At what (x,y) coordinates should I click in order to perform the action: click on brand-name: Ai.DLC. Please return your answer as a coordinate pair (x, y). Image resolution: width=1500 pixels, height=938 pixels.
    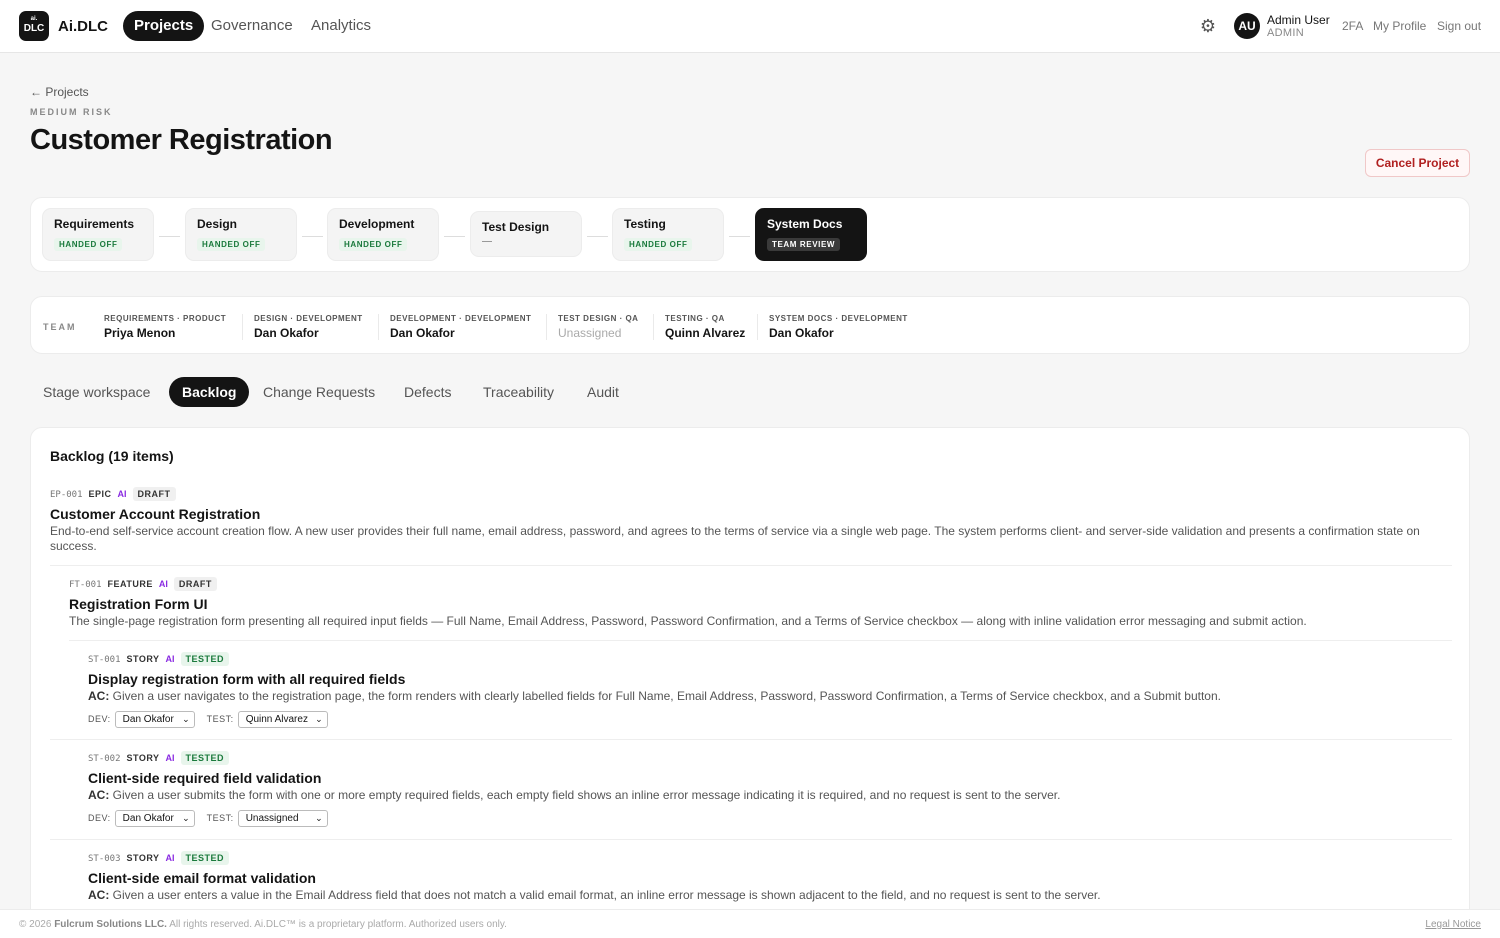
    Looking at the image, I should click on (83, 26).